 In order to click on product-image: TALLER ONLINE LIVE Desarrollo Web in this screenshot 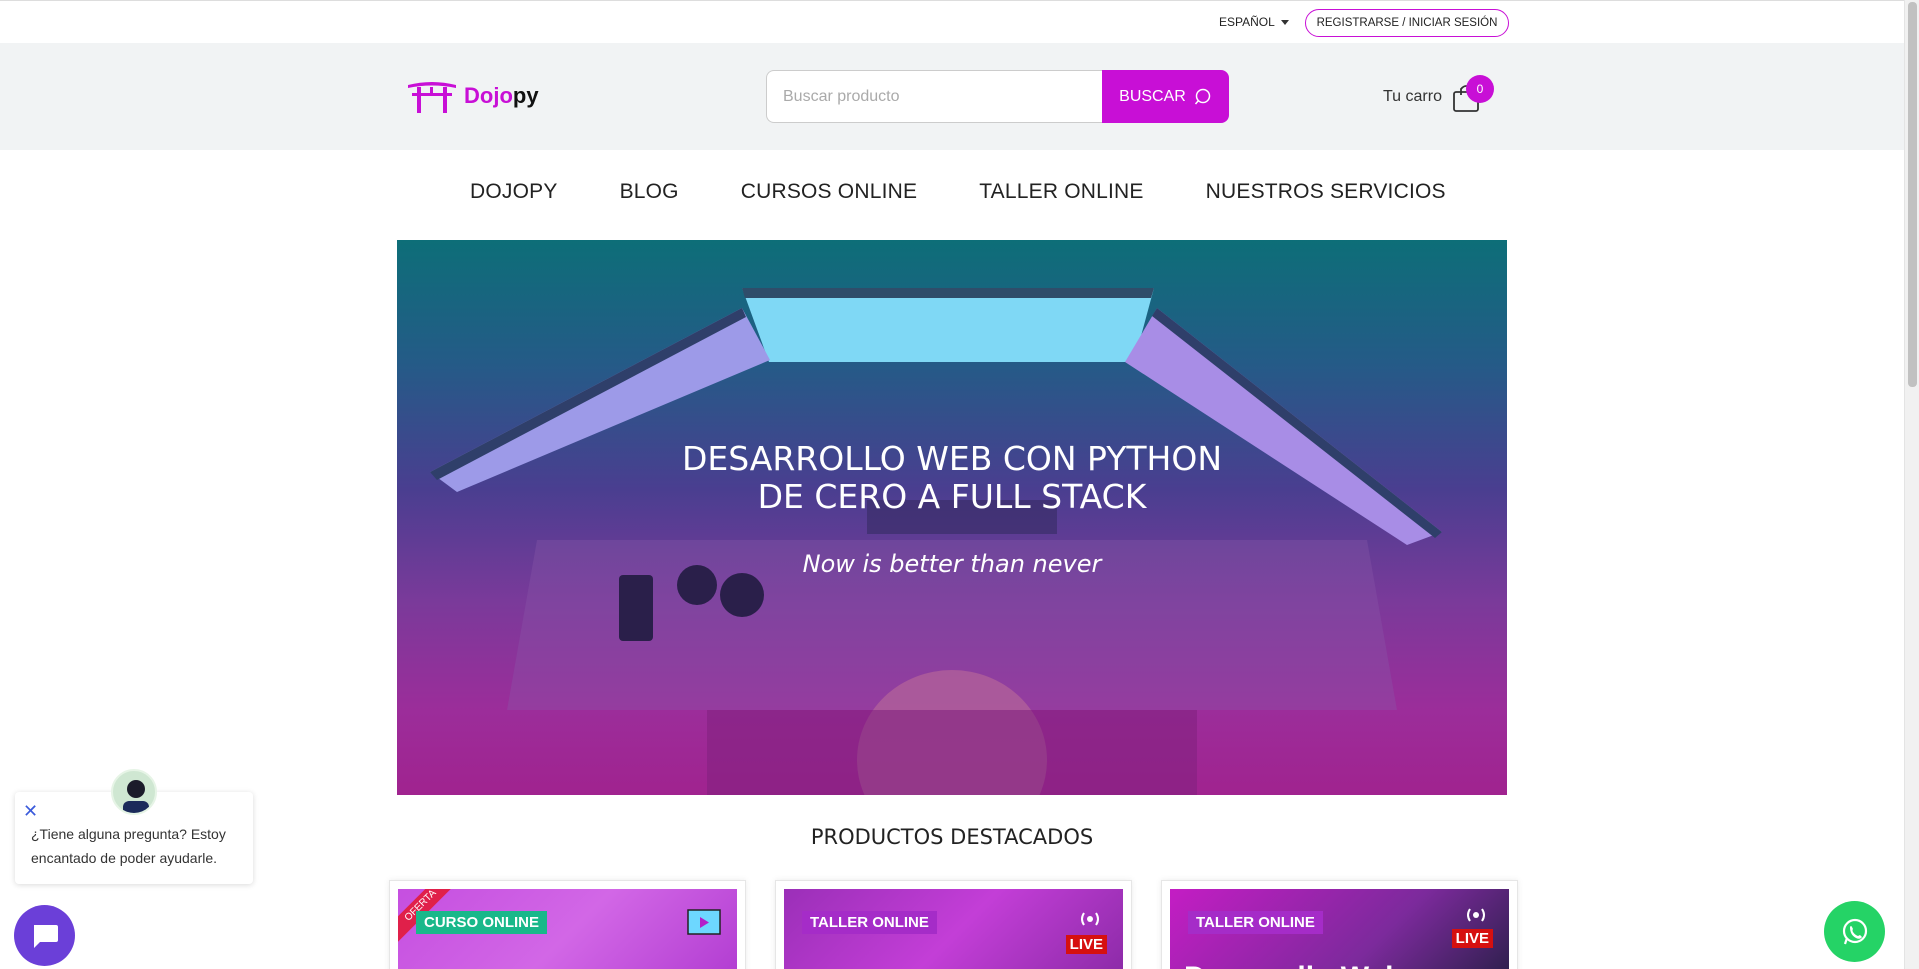, I will do `click(1339, 929)`.